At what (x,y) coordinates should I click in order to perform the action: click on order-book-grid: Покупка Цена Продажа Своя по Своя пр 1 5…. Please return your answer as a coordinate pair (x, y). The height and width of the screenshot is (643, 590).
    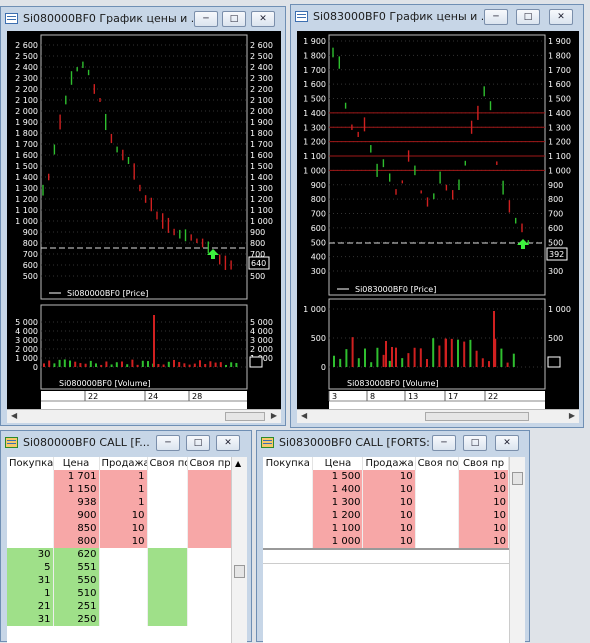
    Looking at the image, I should click on (394, 550).